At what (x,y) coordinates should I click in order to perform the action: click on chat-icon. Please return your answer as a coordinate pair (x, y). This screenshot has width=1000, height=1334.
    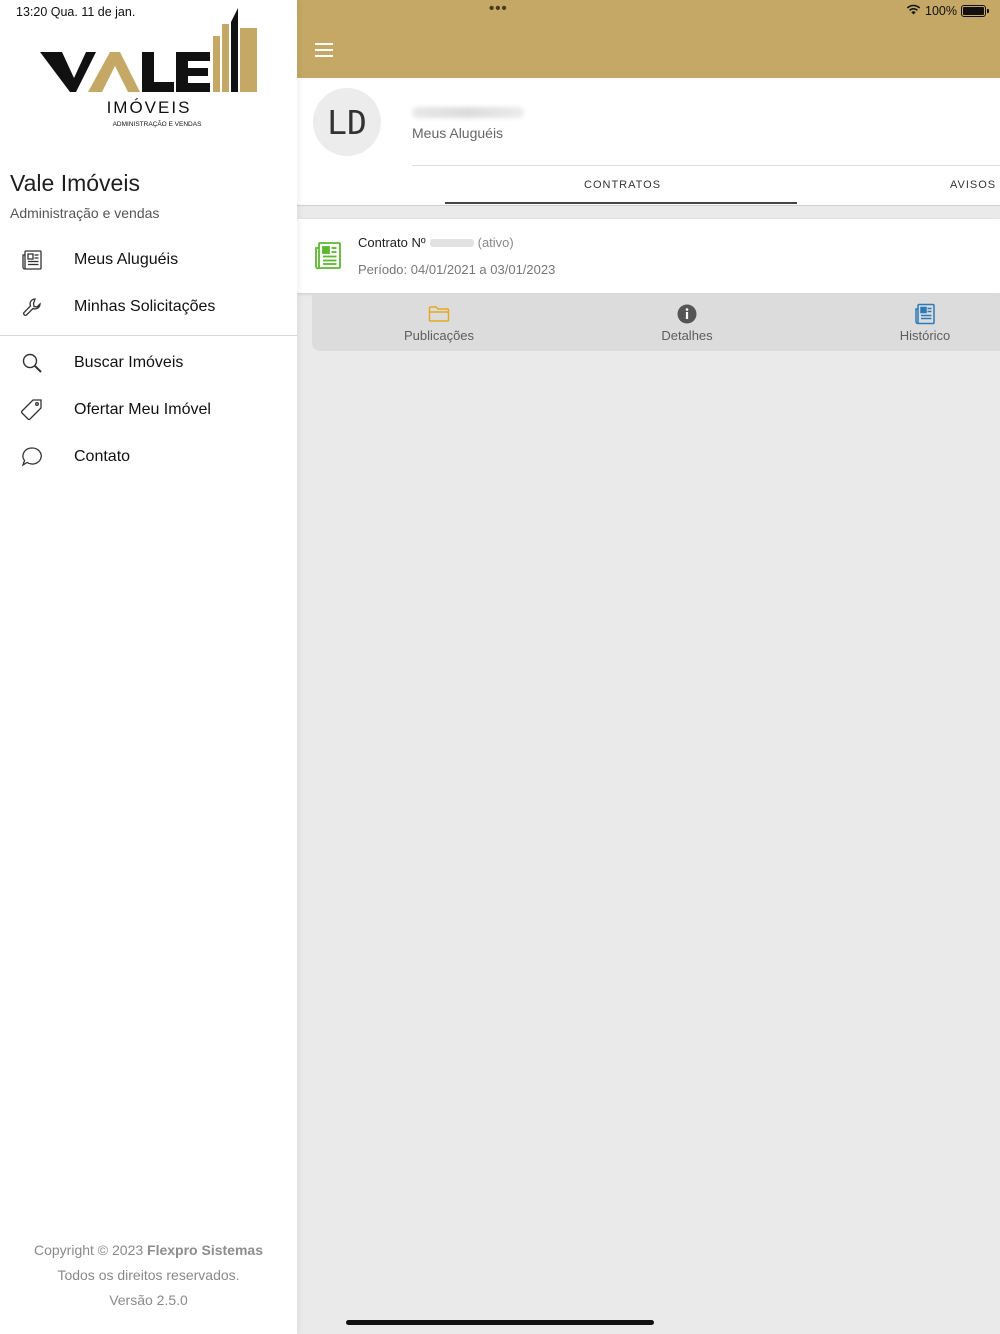
    Looking at the image, I should click on (32, 457).